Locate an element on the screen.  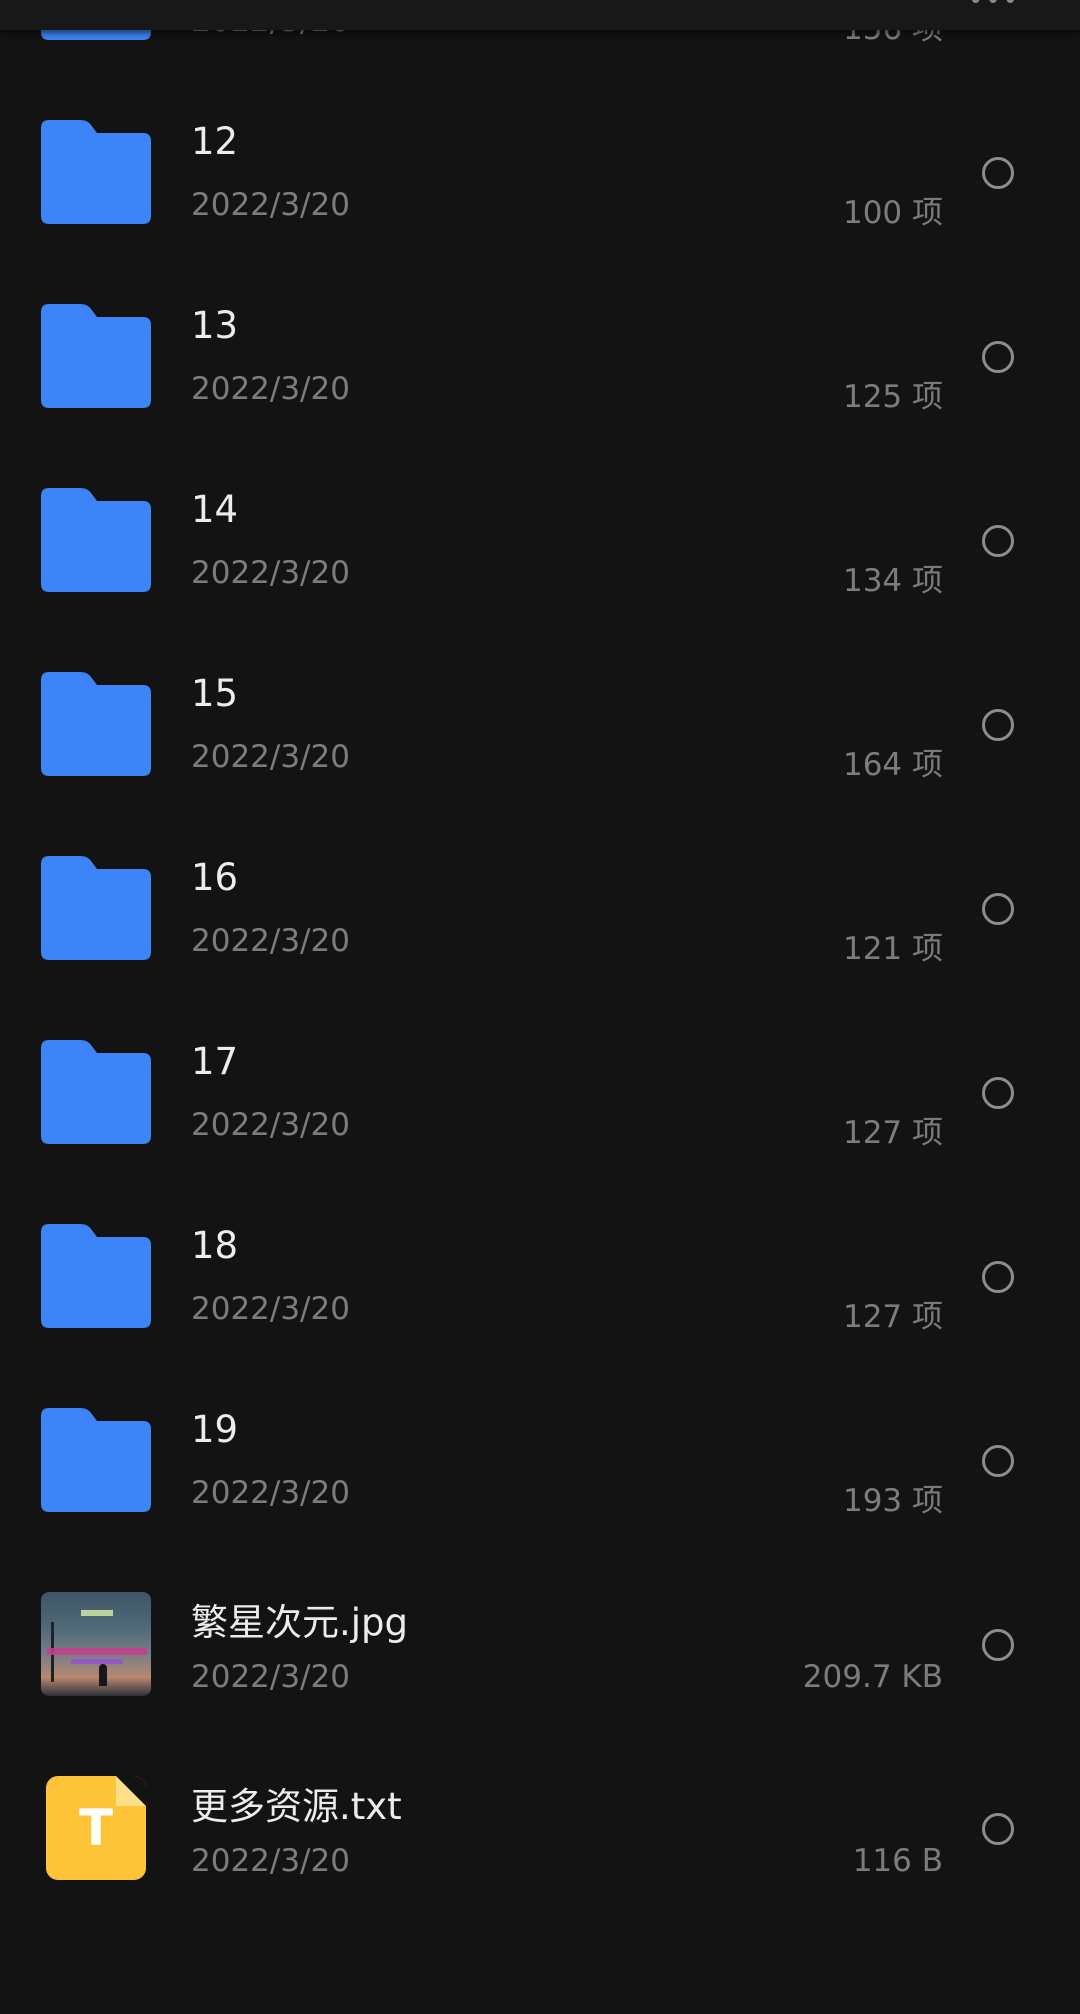
file-name: 繁星次元.jpg is located at coordinates (300, 1622).